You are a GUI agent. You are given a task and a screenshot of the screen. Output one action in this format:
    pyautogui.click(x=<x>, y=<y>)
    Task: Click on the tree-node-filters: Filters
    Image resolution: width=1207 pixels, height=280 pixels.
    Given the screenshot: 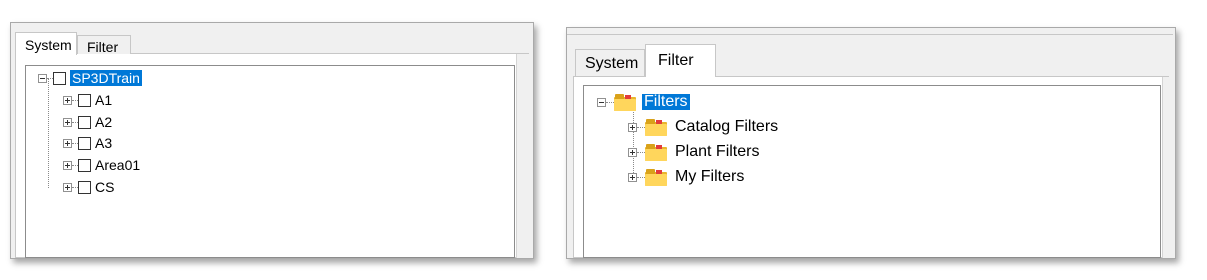 What is the action you would take?
    pyautogui.click(x=643, y=102)
    